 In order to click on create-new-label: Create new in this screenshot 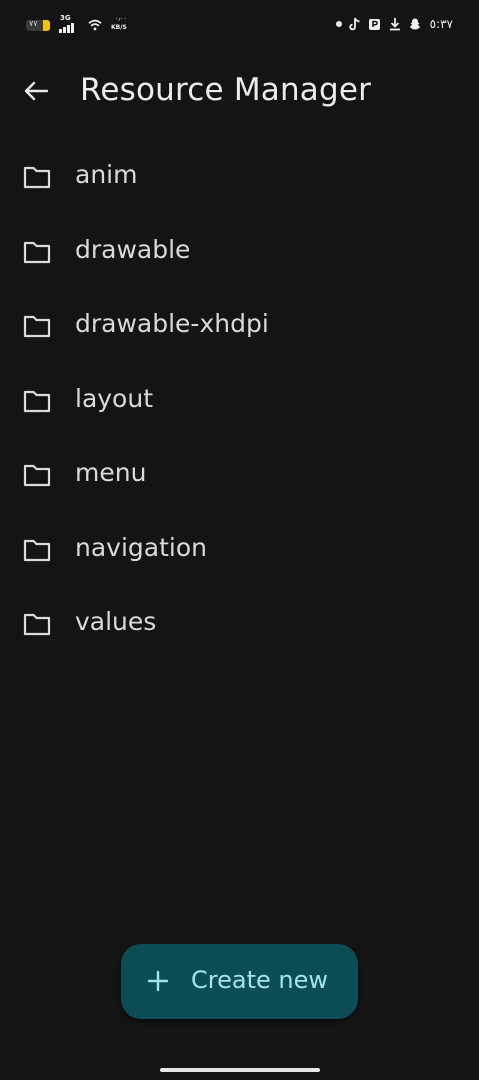, I will do `click(259, 980)`.